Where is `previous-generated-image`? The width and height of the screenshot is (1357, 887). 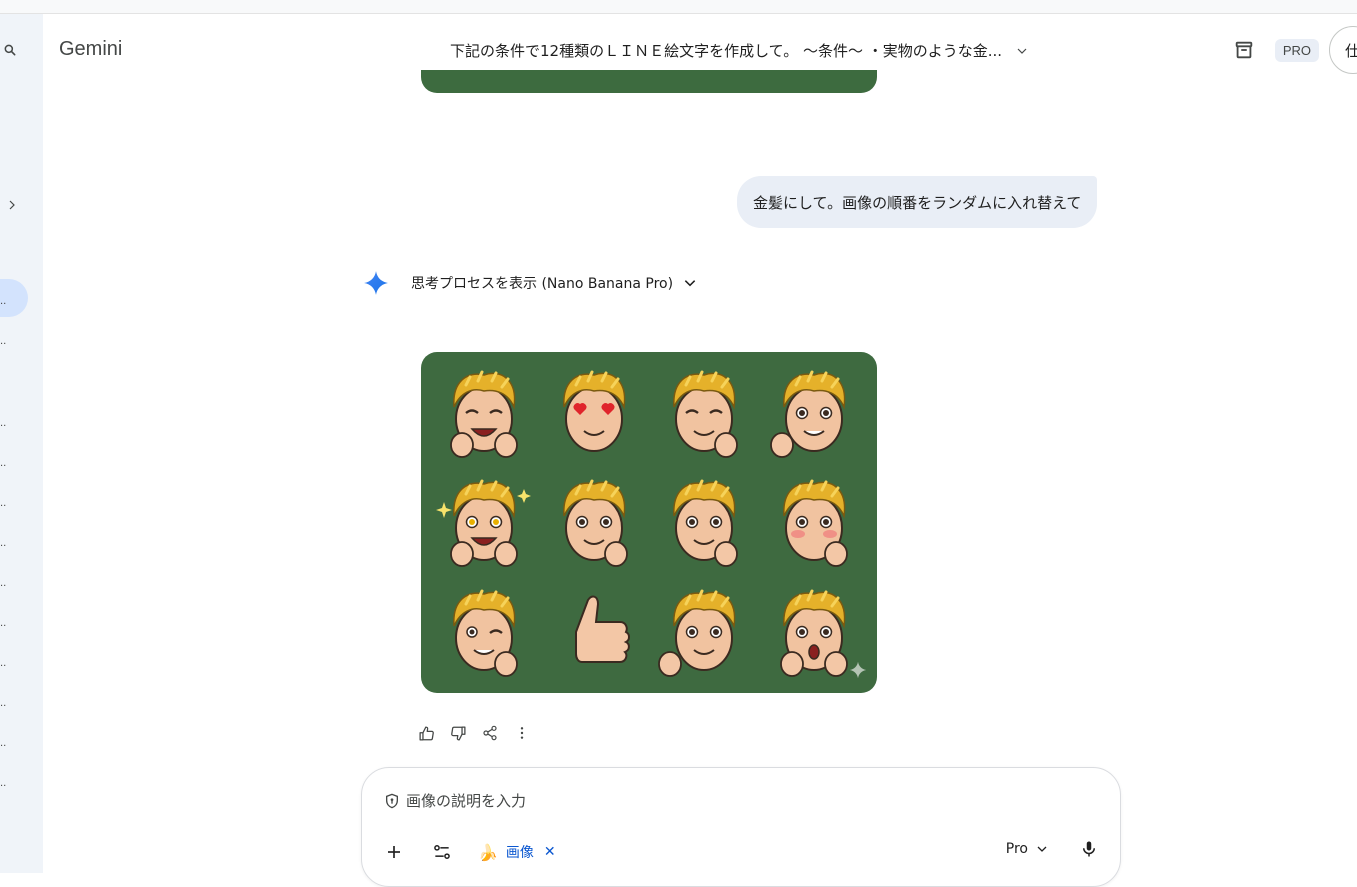 previous-generated-image is located at coordinates (649, 81).